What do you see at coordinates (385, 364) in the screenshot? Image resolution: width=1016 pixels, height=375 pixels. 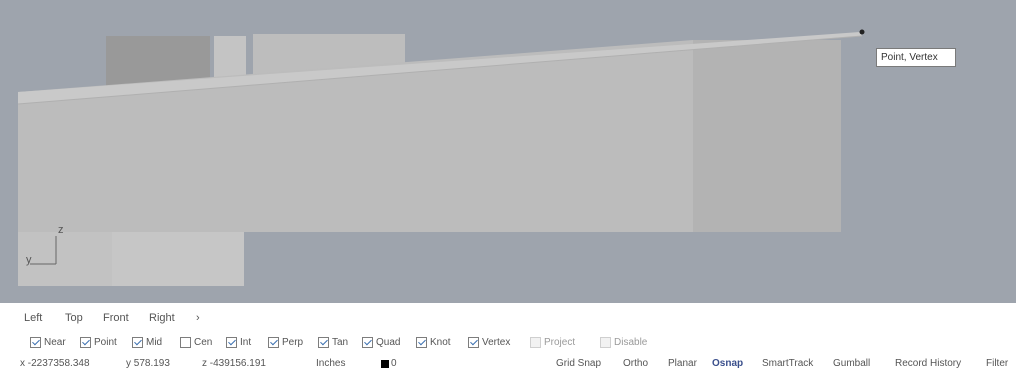 I see `layer-color-swatch` at bounding box center [385, 364].